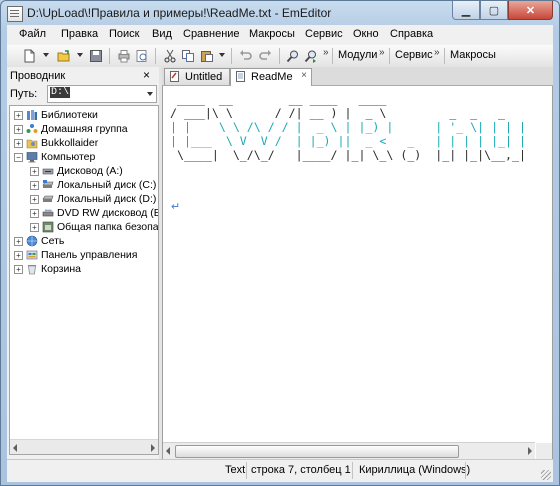 Image resolution: width=560 pixels, height=486 pixels. I want to click on cut-icon, so click(170, 56).